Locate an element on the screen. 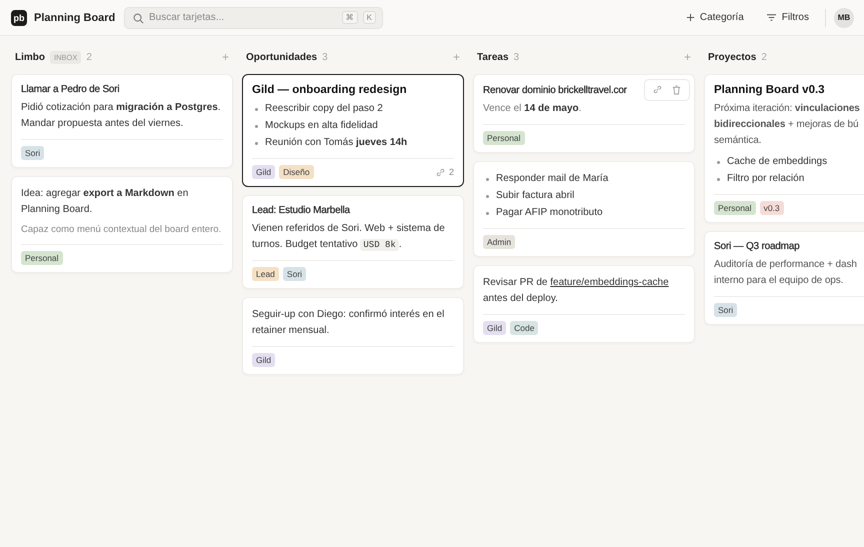 Image resolution: width=864 pixels, height=547 pixels. card-text: Próxima iteración: vinculaciones is located at coordinates (787, 109).